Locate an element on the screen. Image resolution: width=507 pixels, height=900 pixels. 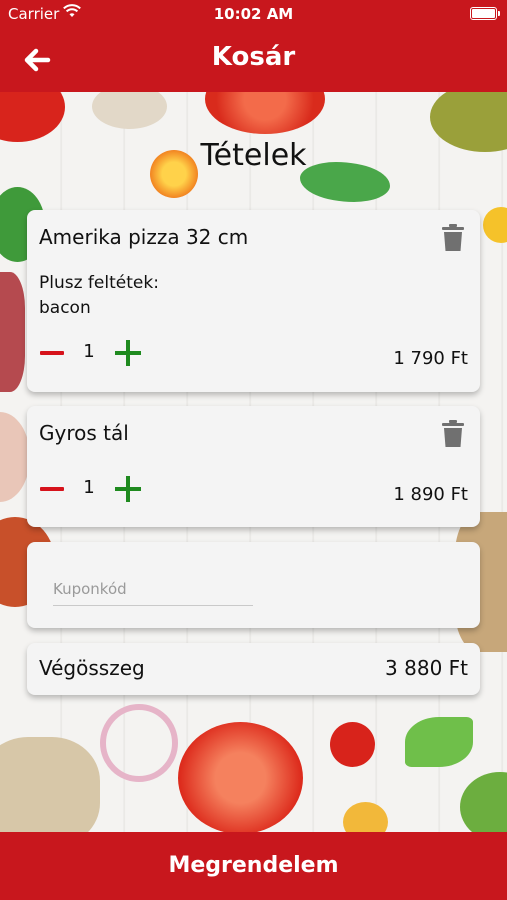
status-time: 10:02 AM is located at coordinates (253, 14).